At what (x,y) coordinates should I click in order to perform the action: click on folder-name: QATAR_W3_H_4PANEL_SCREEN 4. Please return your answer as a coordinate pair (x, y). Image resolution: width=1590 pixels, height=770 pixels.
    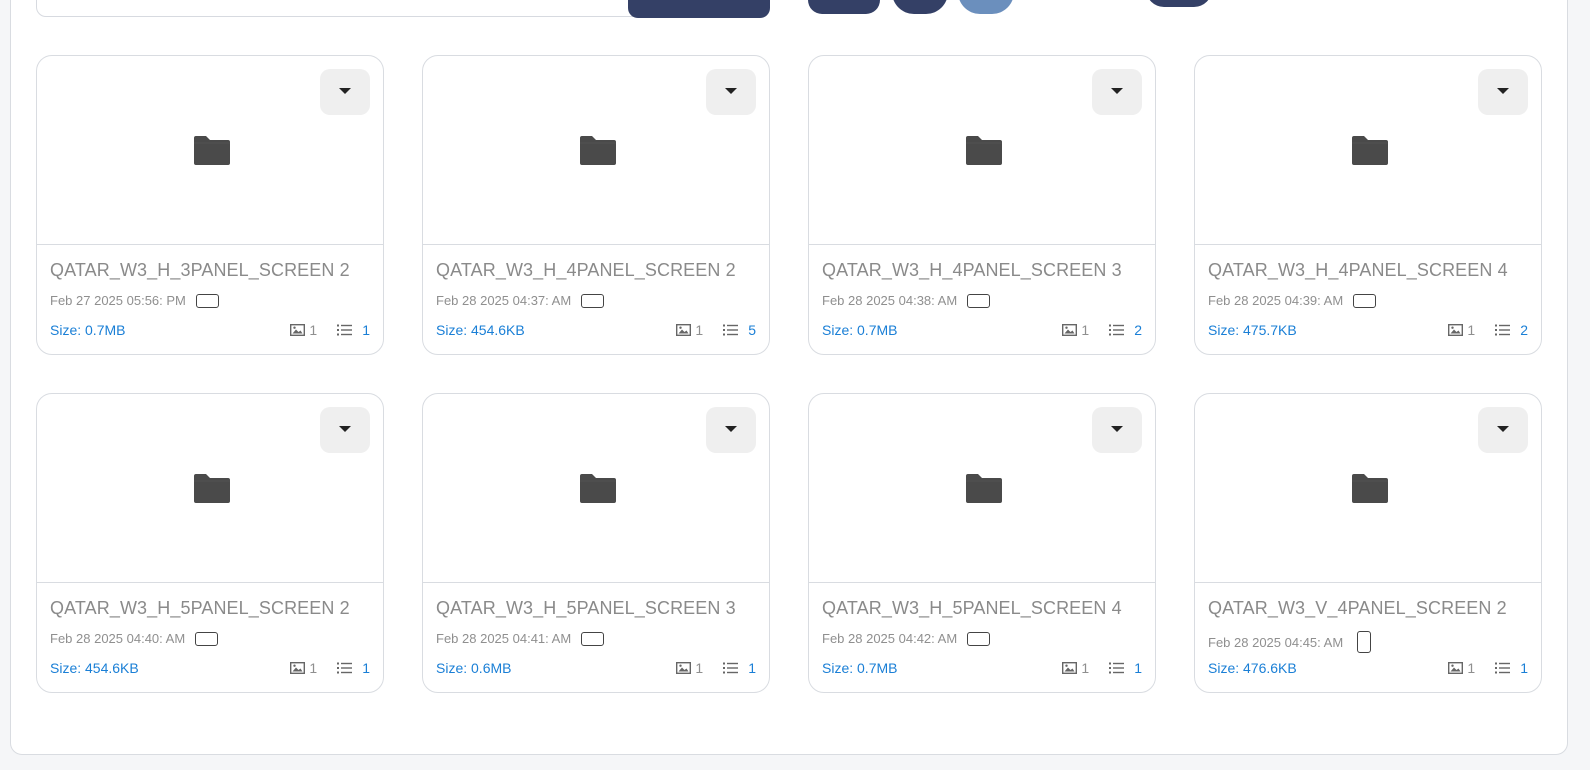
    Looking at the image, I should click on (1358, 270).